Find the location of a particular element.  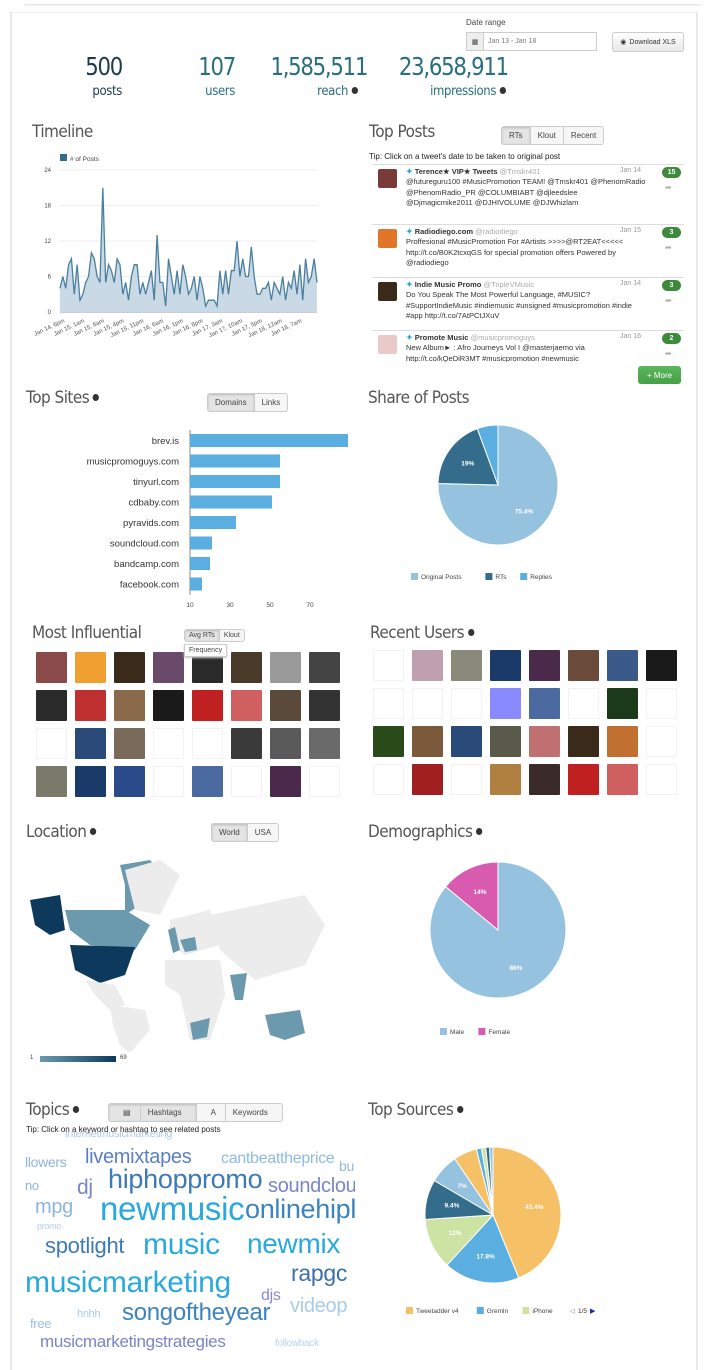

post-author: Promote Music is located at coordinates (442, 337).